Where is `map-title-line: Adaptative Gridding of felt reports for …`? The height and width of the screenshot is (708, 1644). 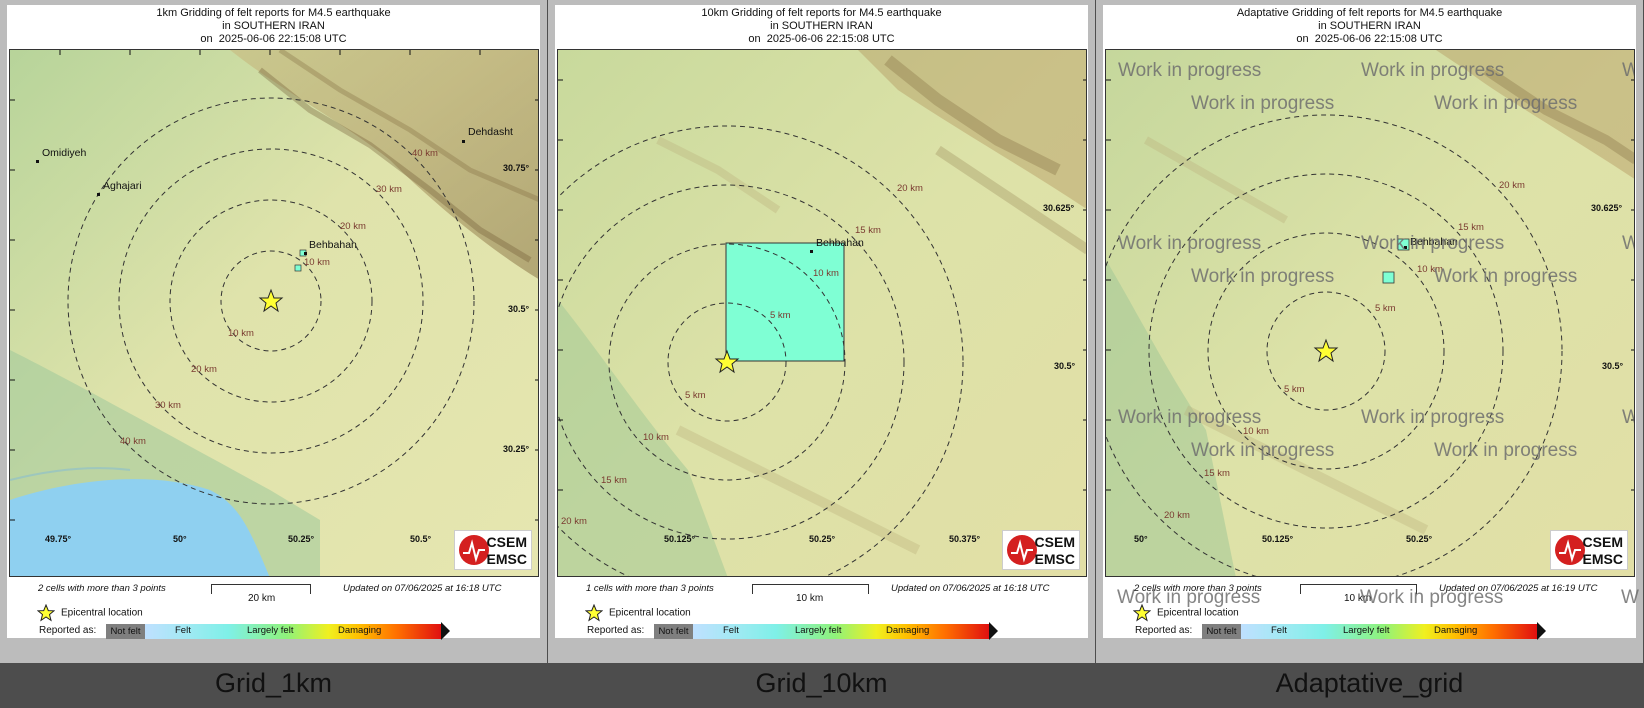
map-title-line: Adaptative Gridding of felt reports for … is located at coordinates (1369, 13).